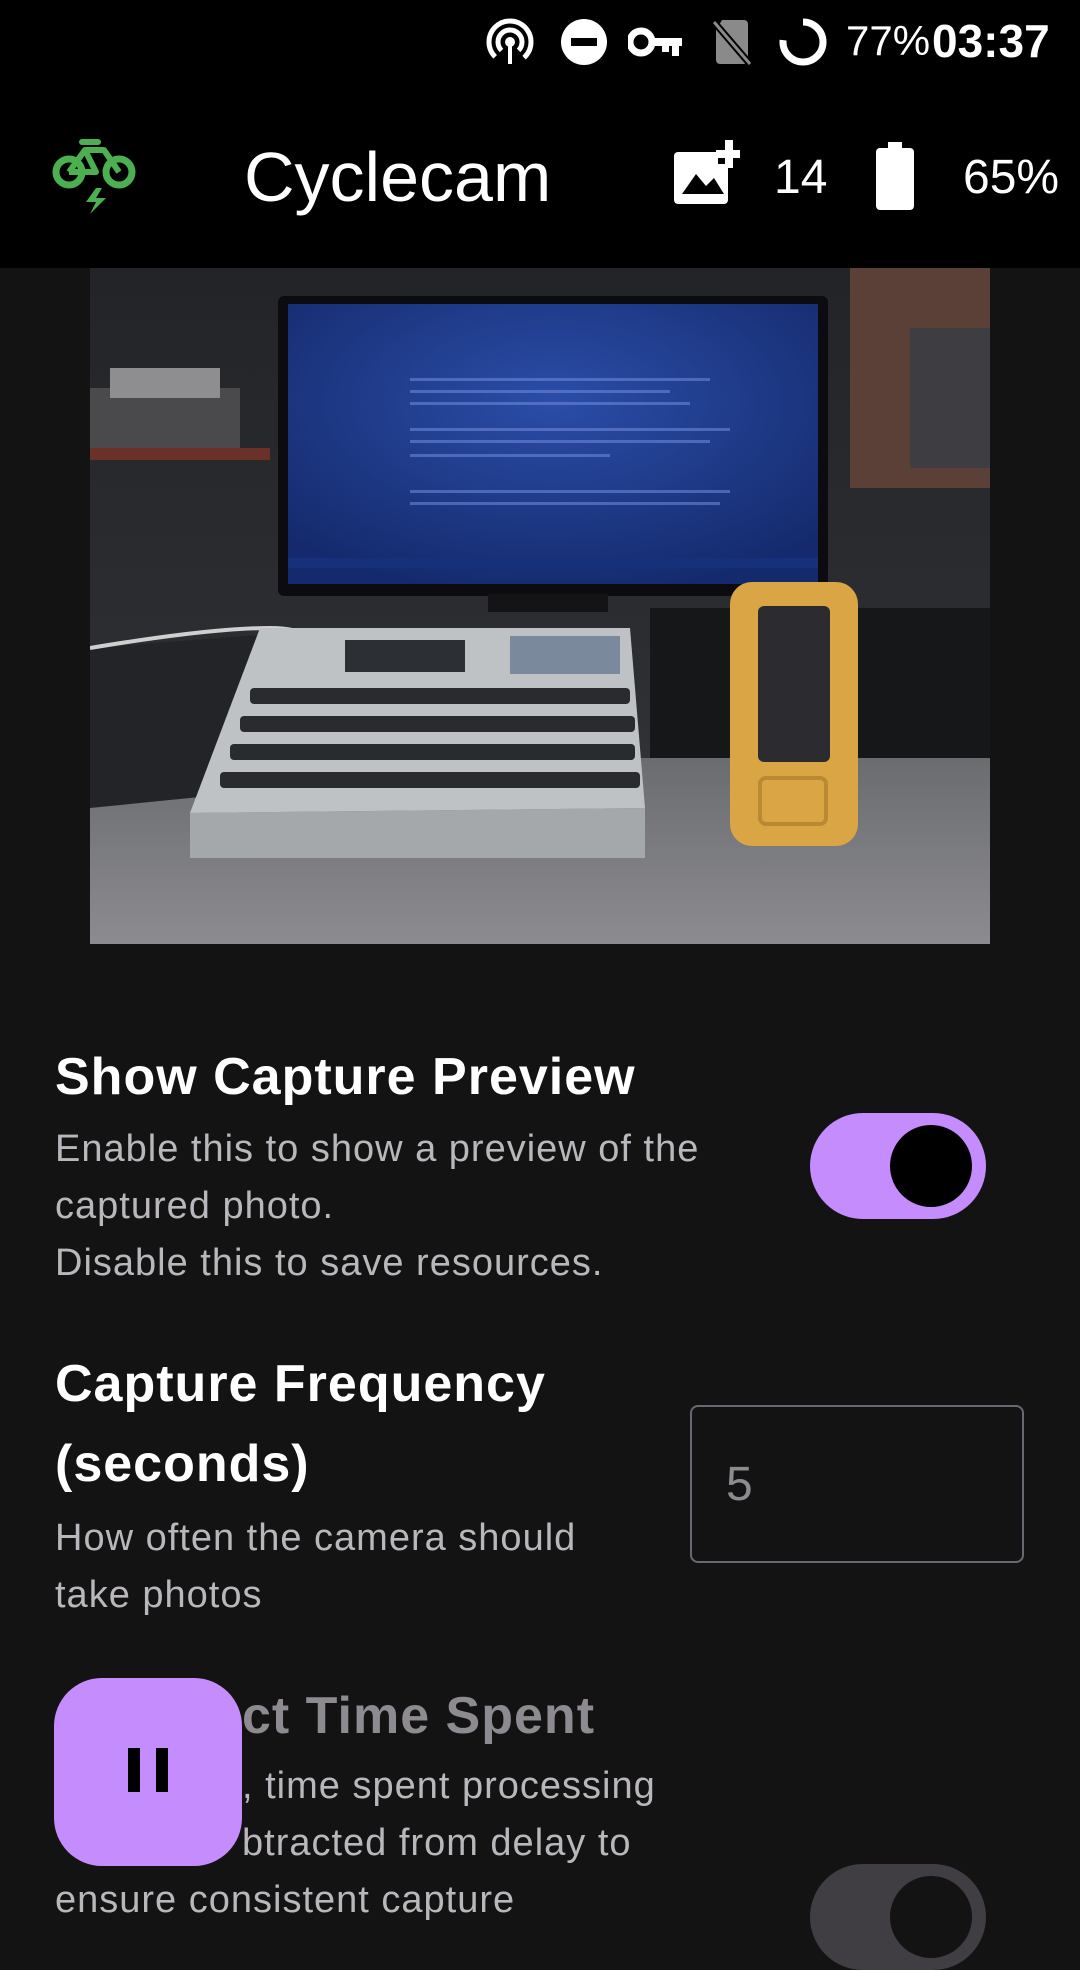  Describe the element at coordinates (398, 177) in the screenshot. I see `app-title: Cyclecam` at that location.